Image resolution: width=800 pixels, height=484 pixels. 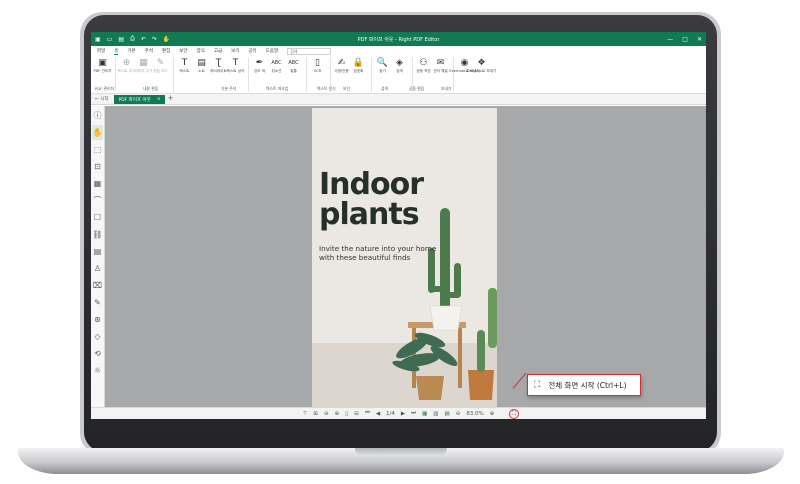 I want to click on ribbon-button-label: OCR, so click(x=317, y=71).